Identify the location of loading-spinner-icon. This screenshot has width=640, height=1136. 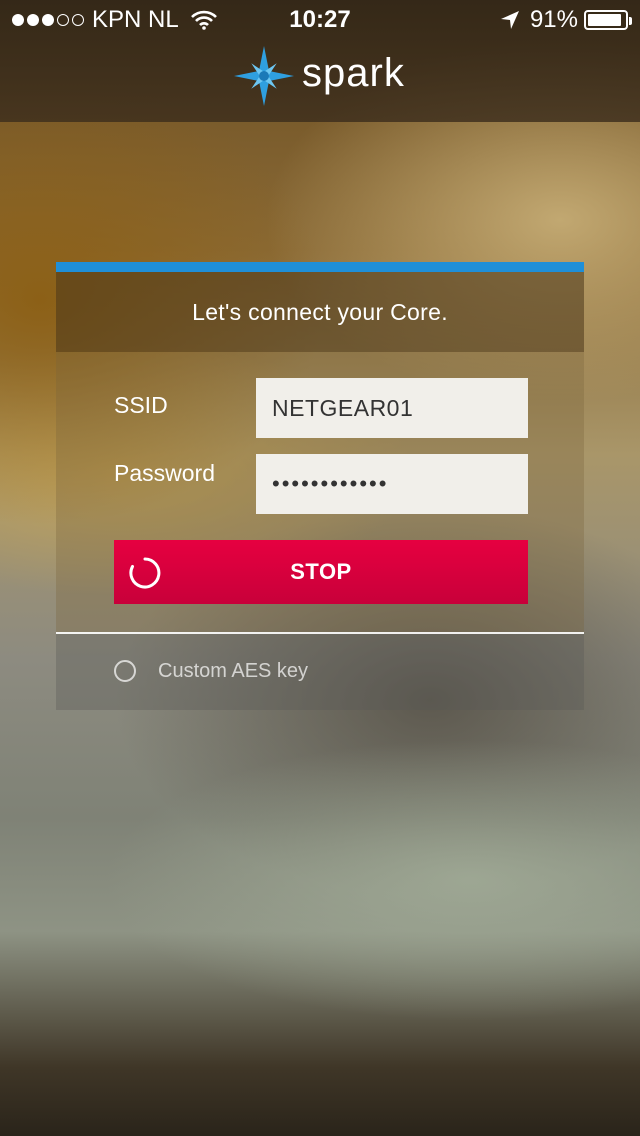
(145, 573).